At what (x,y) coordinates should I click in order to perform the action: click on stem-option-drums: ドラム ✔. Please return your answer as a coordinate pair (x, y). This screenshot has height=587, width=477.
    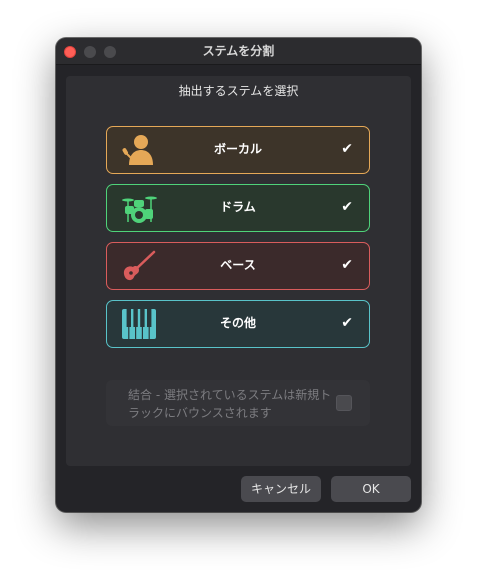
    Looking at the image, I should click on (238, 208).